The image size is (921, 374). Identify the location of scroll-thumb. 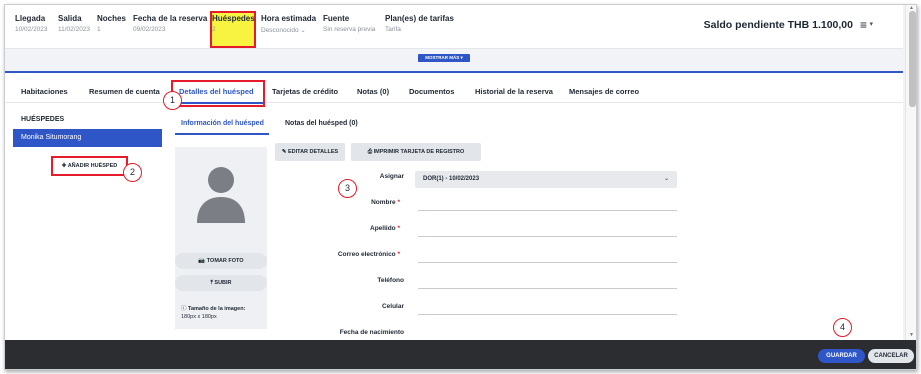
(912, 59).